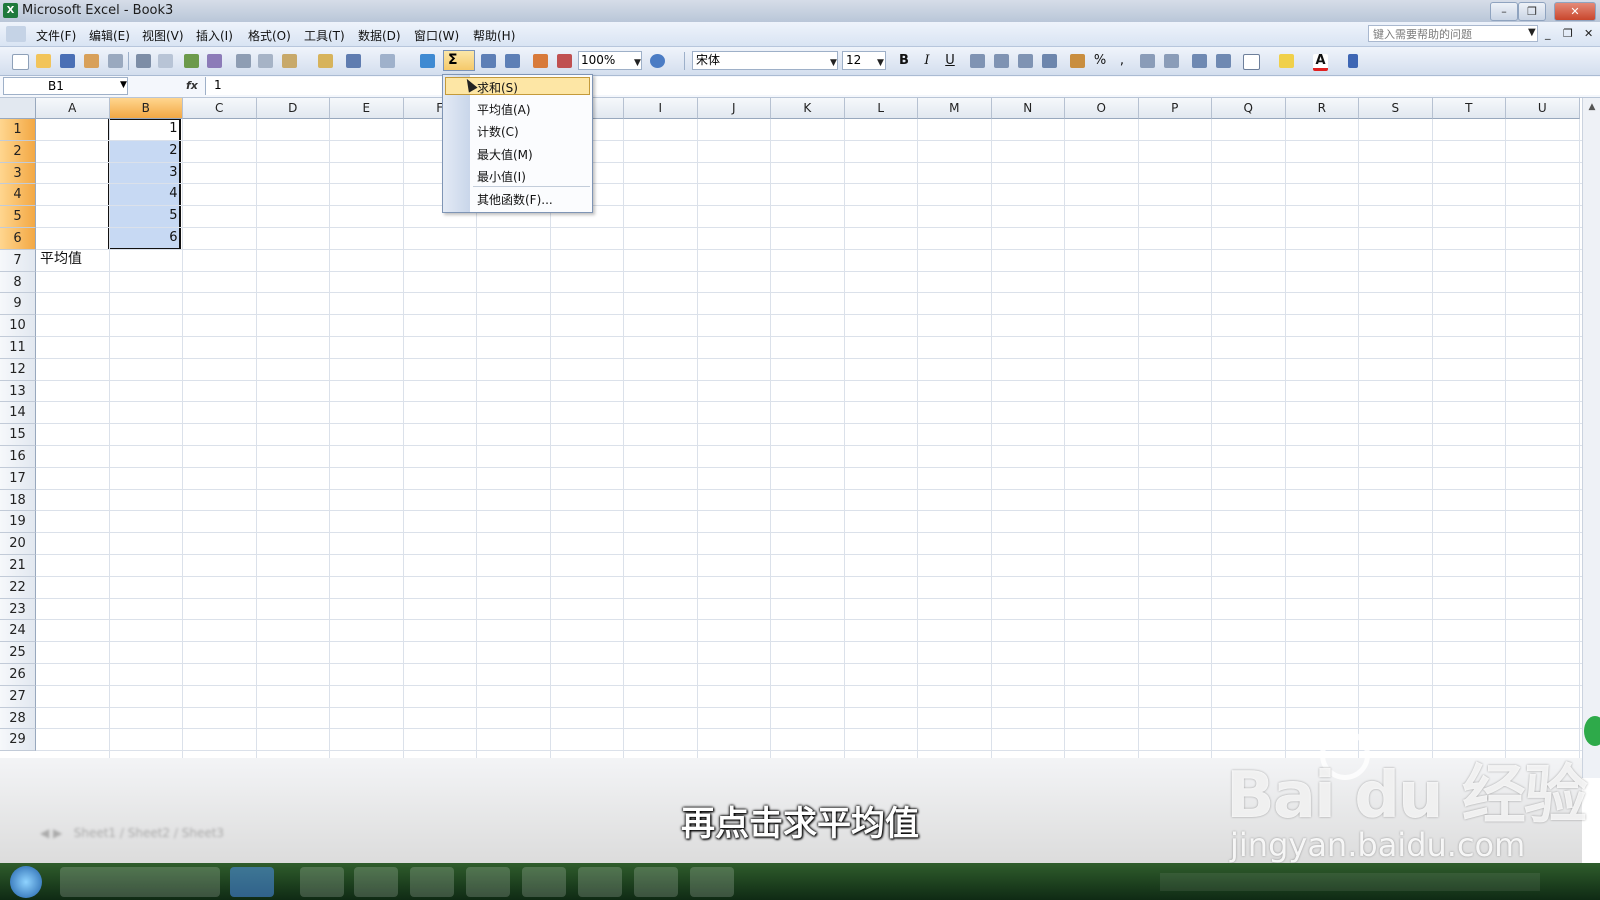  What do you see at coordinates (1251, 62) in the screenshot?
I see `borders-icon` at bounding box center [1251, 62].